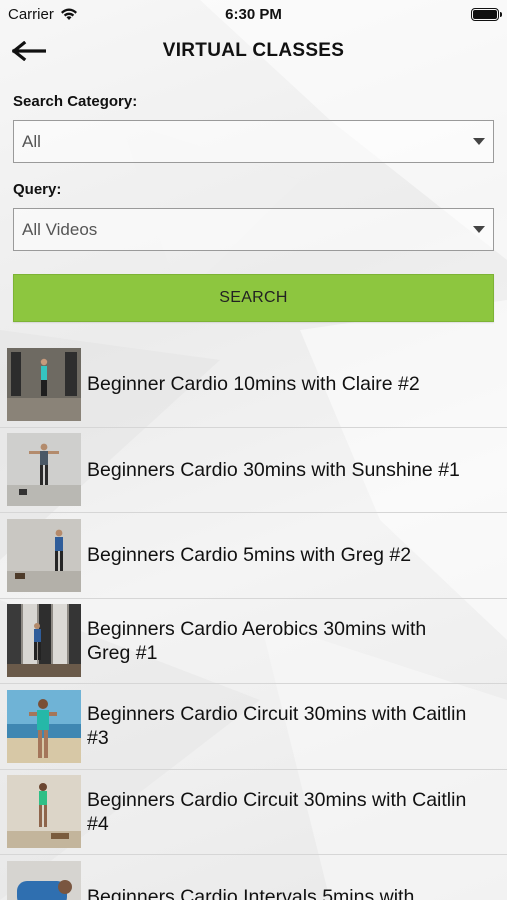  I want to click on query-value: All Videos, so click(60, 229).